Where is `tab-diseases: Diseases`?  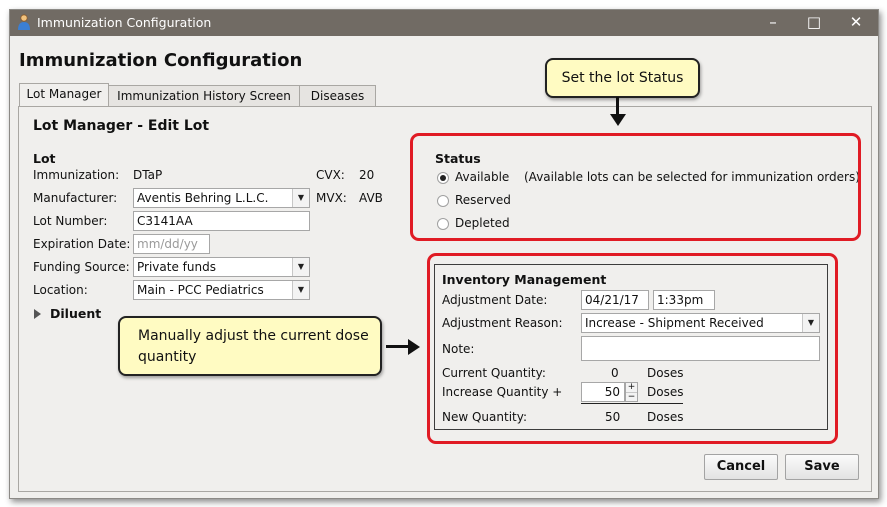
tab-diseases: Diseases is located at coordinates (337, 95).